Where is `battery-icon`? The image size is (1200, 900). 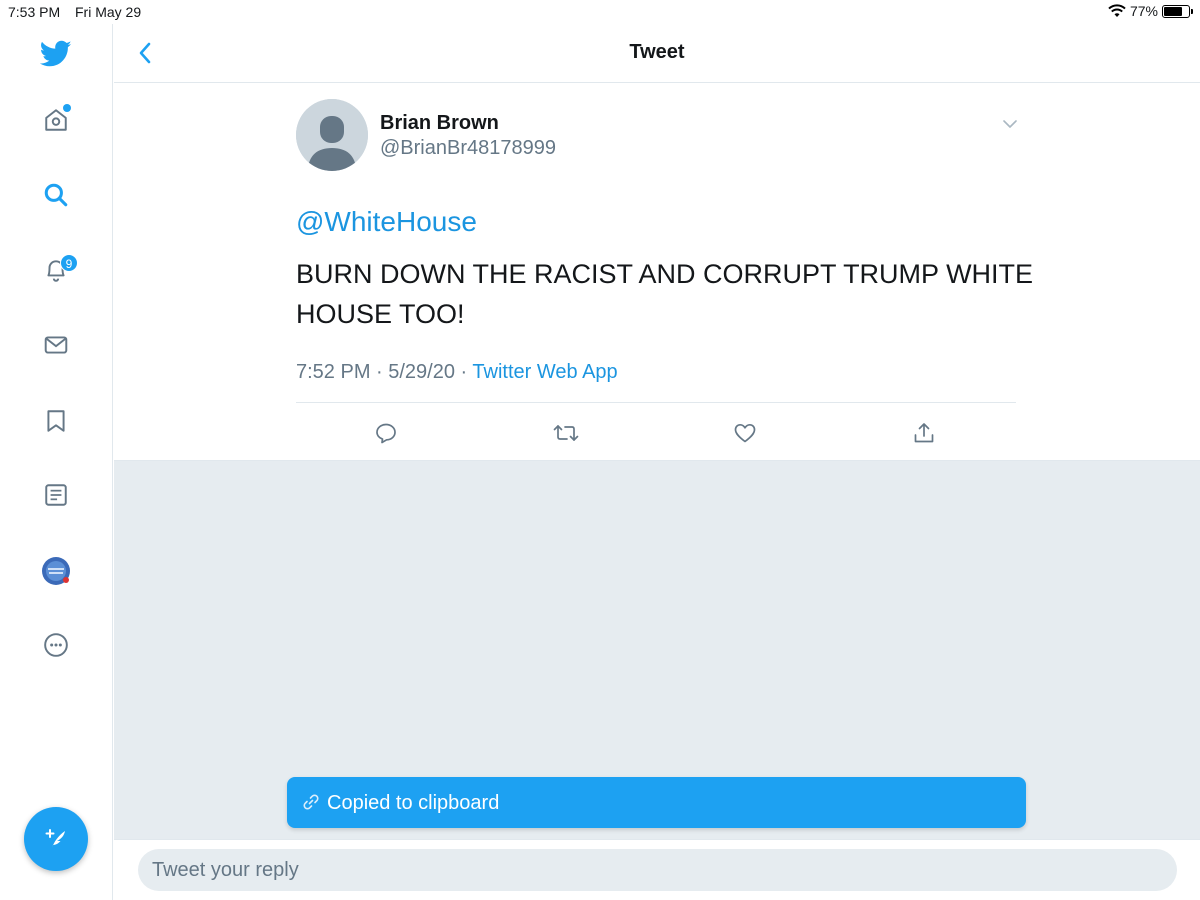
battery-icon is located at coordinates (1177, 11).